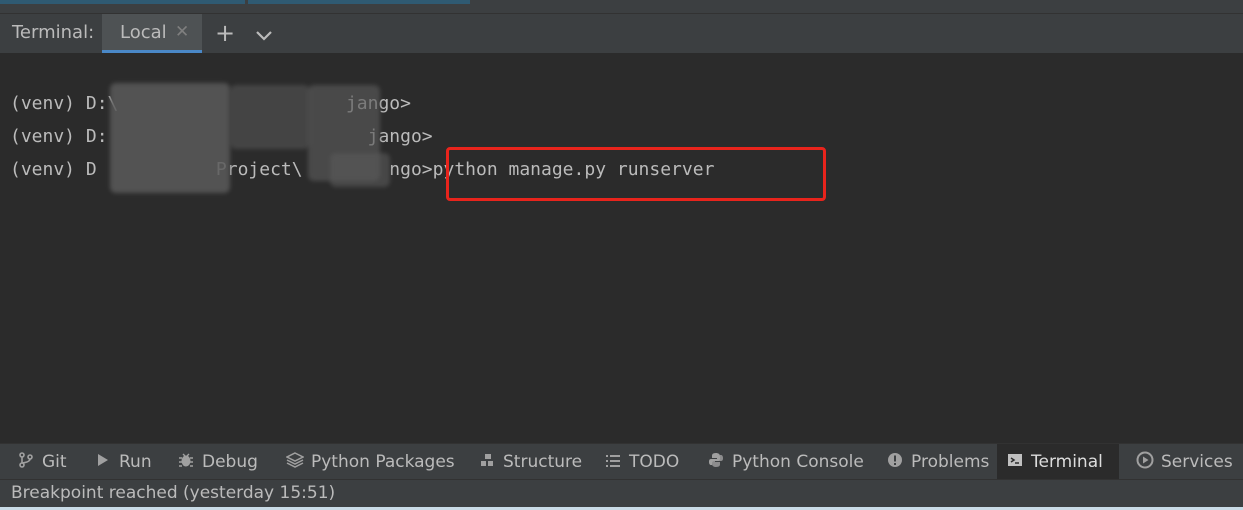  What do you see at coordinates (654, 462) in the screenshot?
I see `tool-window-label: TODO` at bounding box center [654, 462].